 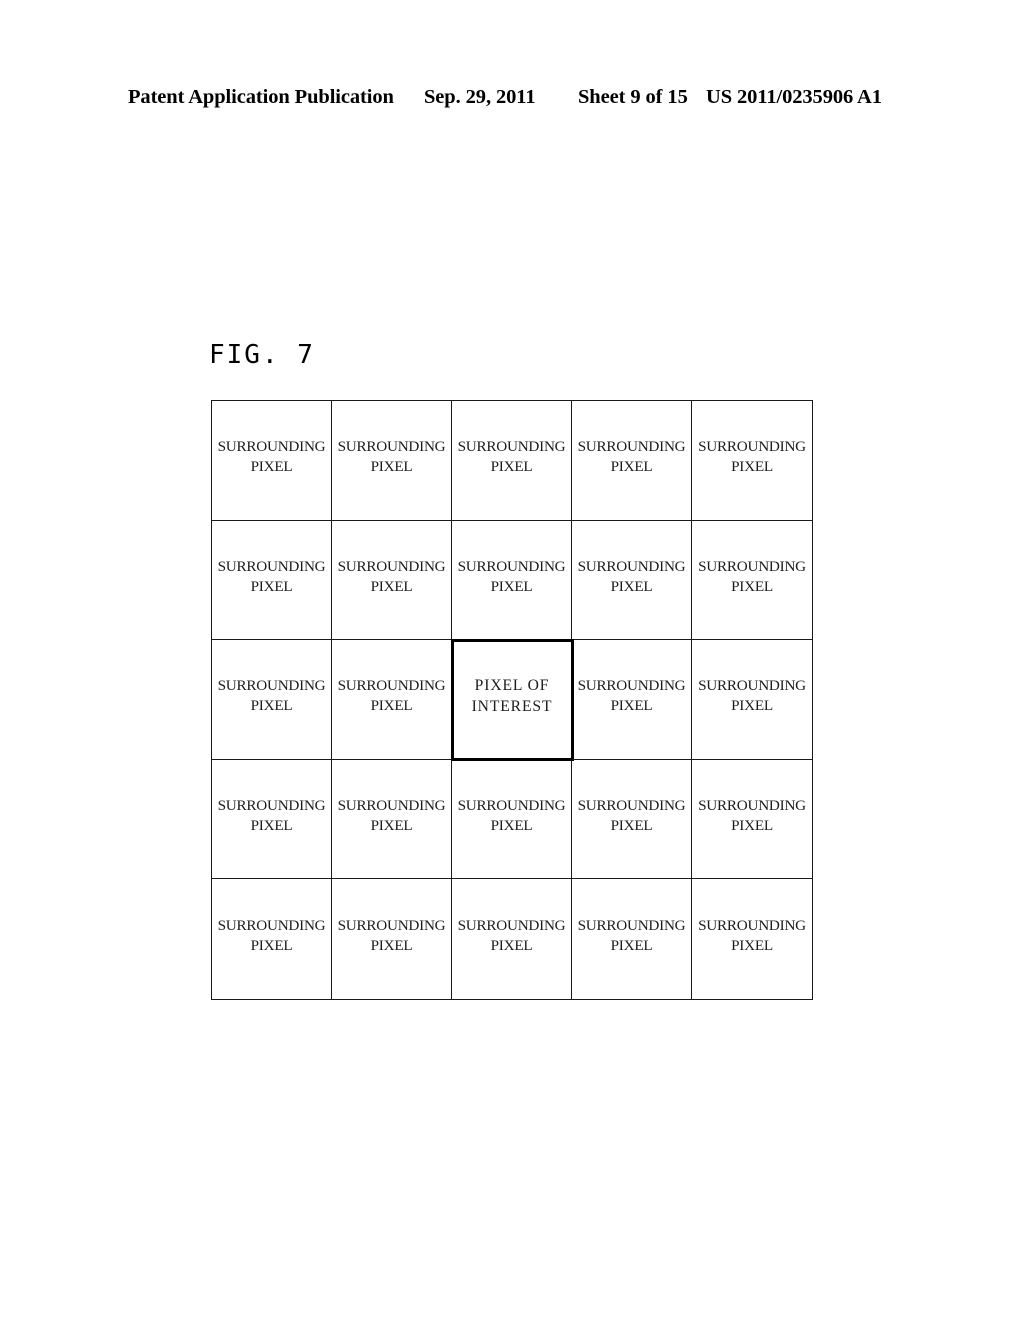 What do you see at coordinates (261, 97) in the screenshot?
I see `header-publication-title: Patent Application Publication` at bounding box center [261, 97].